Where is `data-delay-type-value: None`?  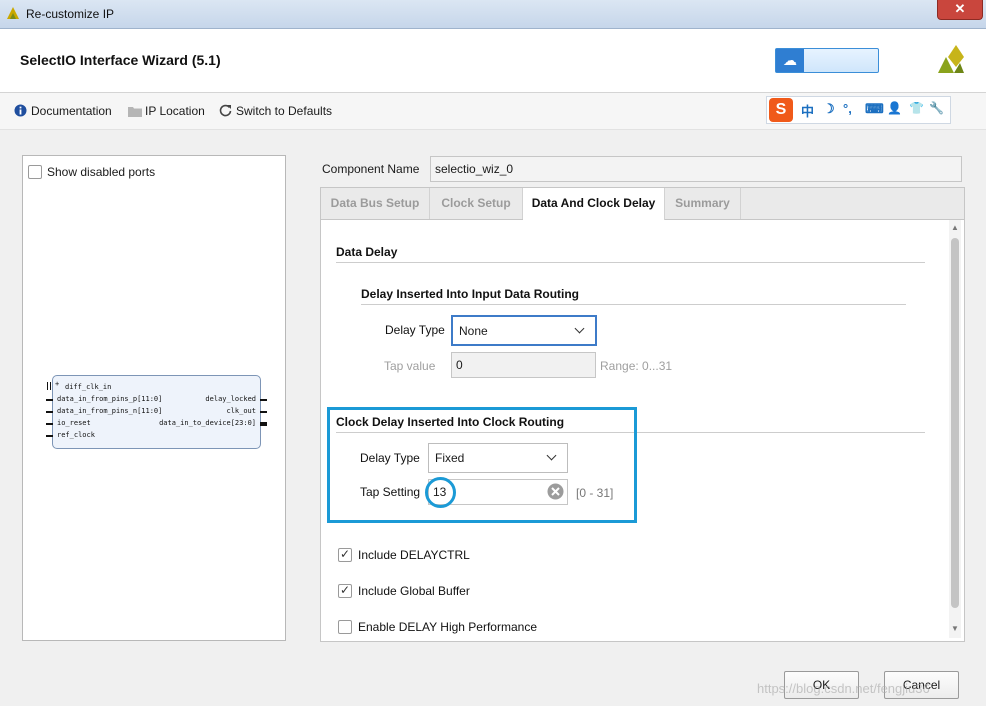
data-delay-type-value: None is located at coordinates (473, 331).